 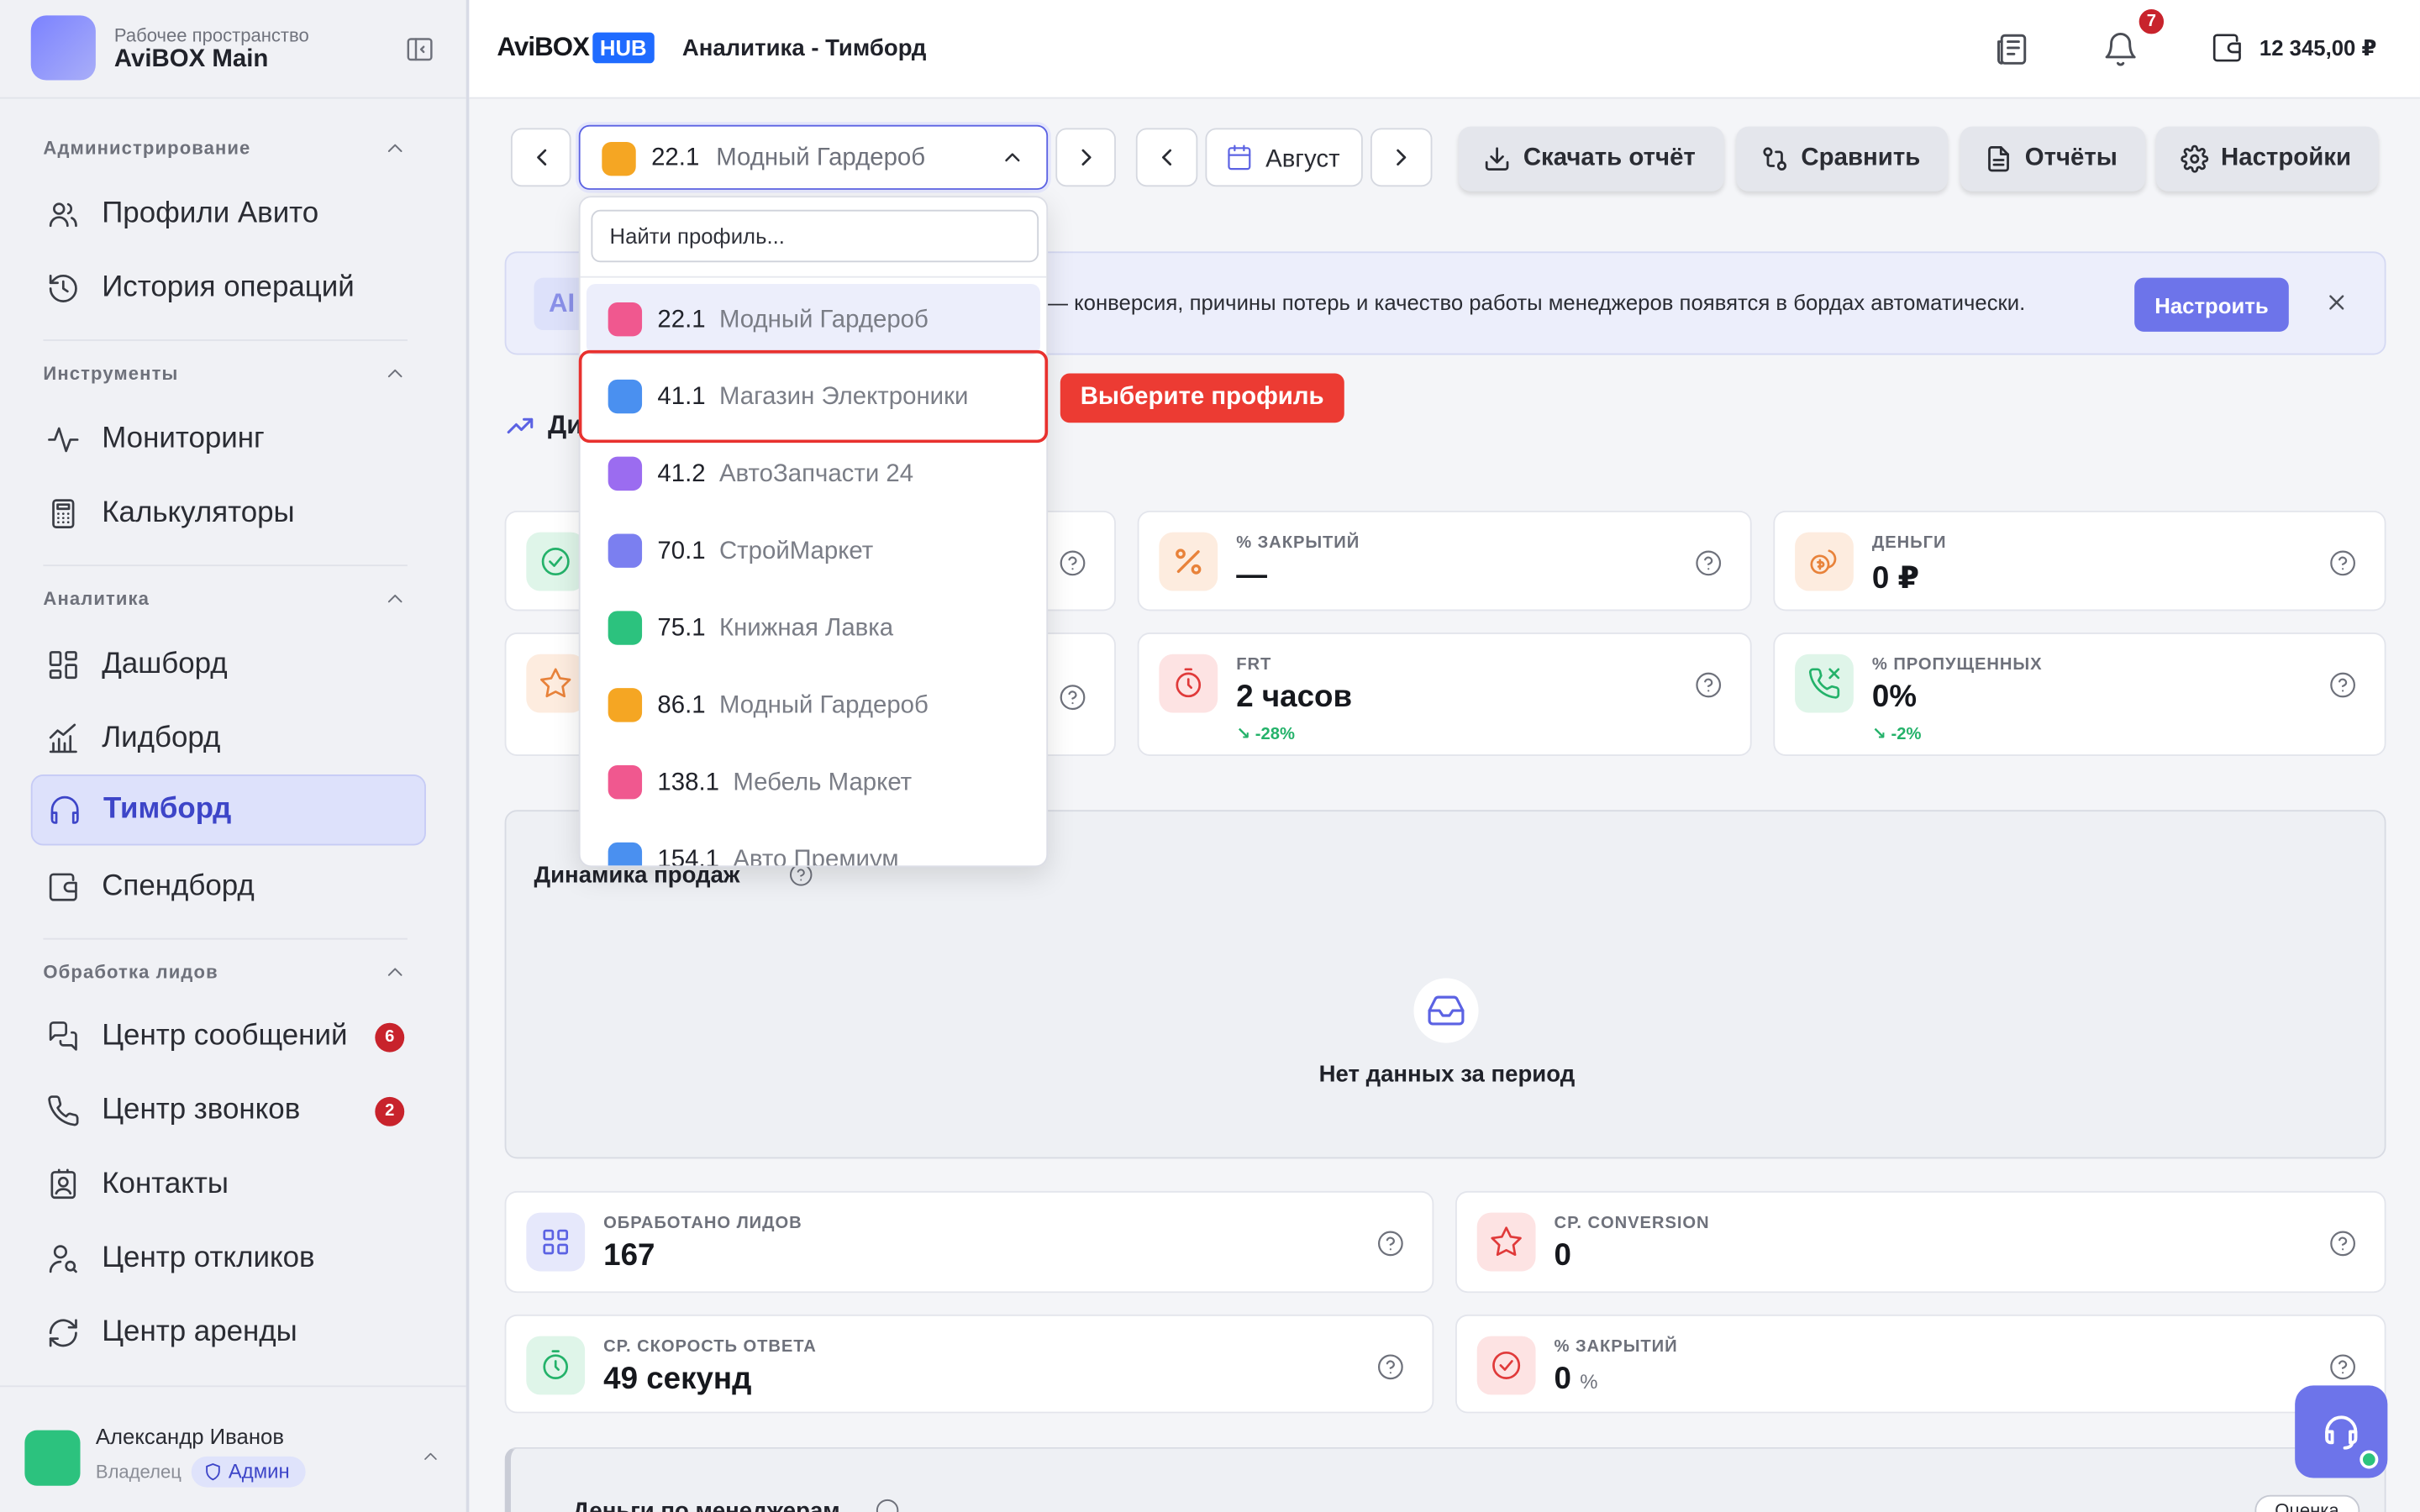 What do you see at coordinates (2120, 49) in the screenshot?
I see `bell-icon` at bounding box center [2120, 49].